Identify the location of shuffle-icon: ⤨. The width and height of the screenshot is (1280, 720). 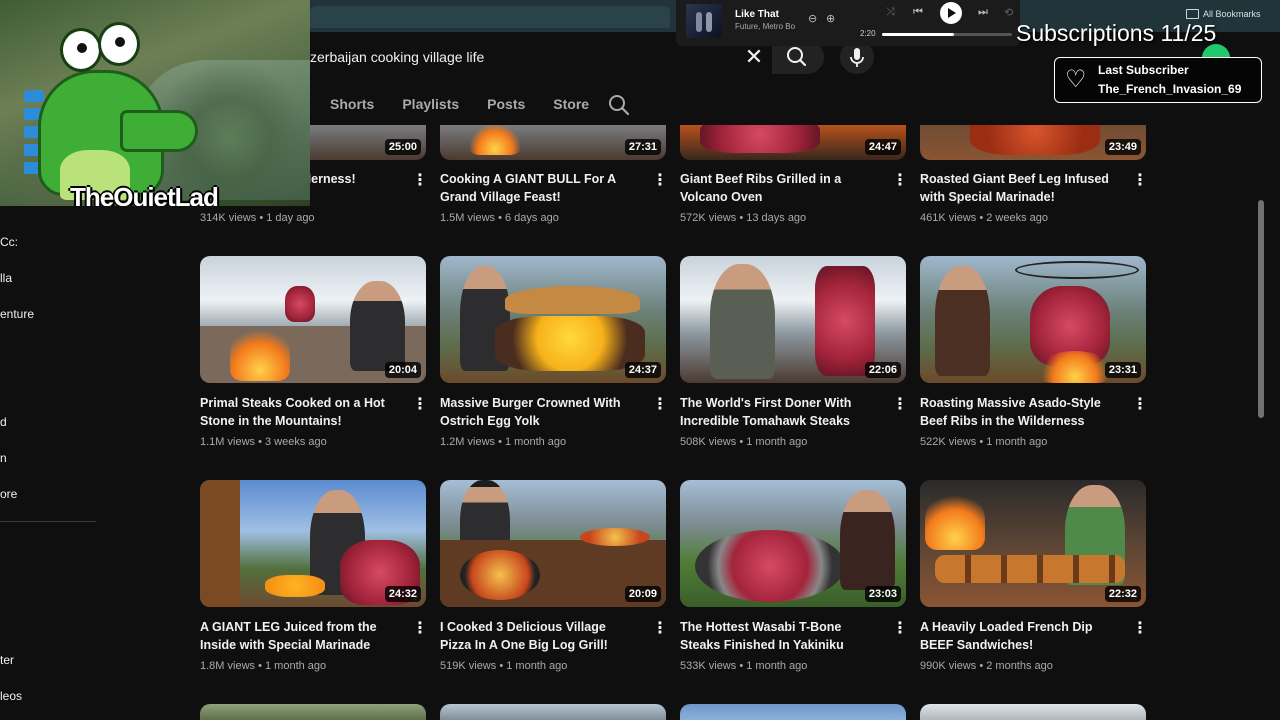
(890, 12).